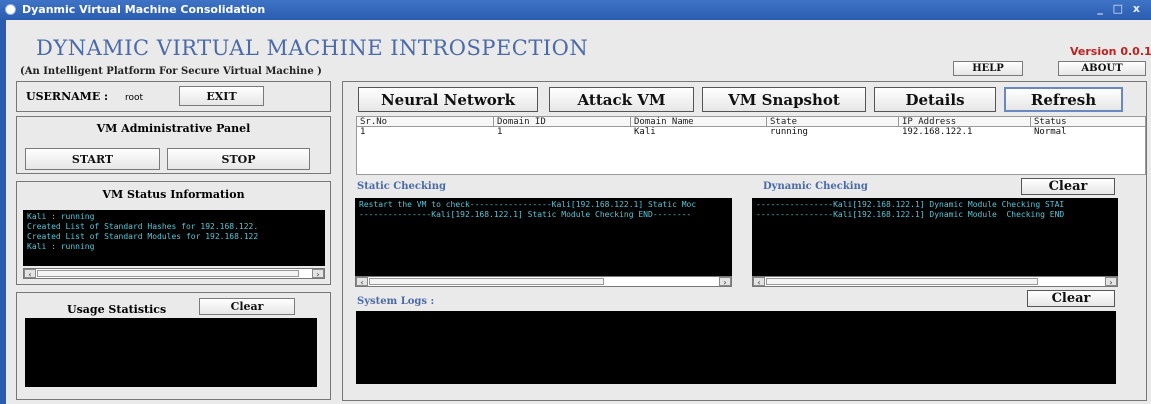 The height and width of the screenshot is (404, 1151). What do you see at coordinates (815, 186) in the screenshot?
I see `dynamic-checking-title: Dynamic Checking` at bounding box center [815, 186].